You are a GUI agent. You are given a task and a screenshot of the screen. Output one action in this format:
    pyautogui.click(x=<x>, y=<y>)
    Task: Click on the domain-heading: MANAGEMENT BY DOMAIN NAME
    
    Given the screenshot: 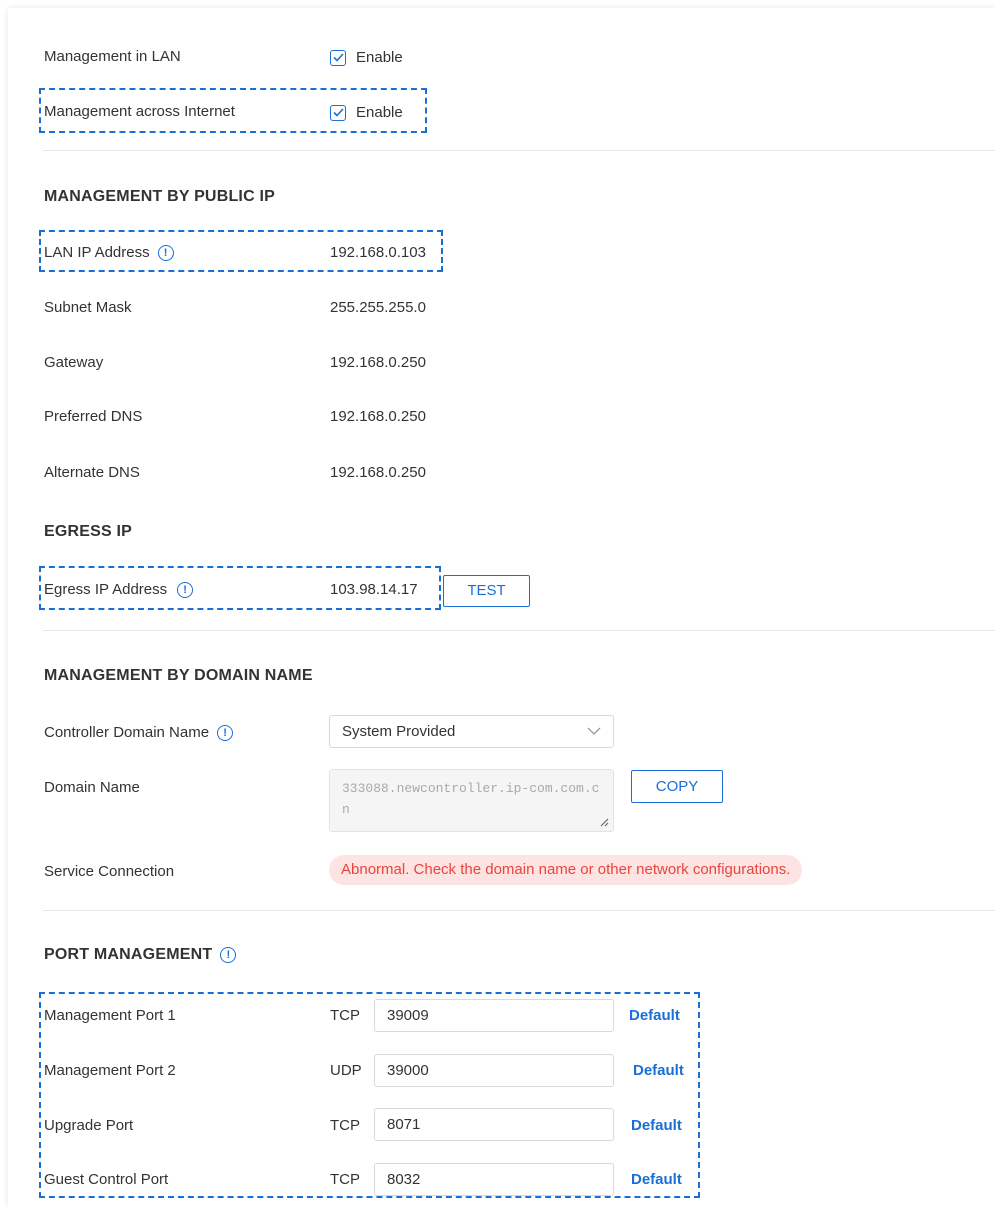 What is the action you would take?
    pyautogui.click(x=178, y=675)
    